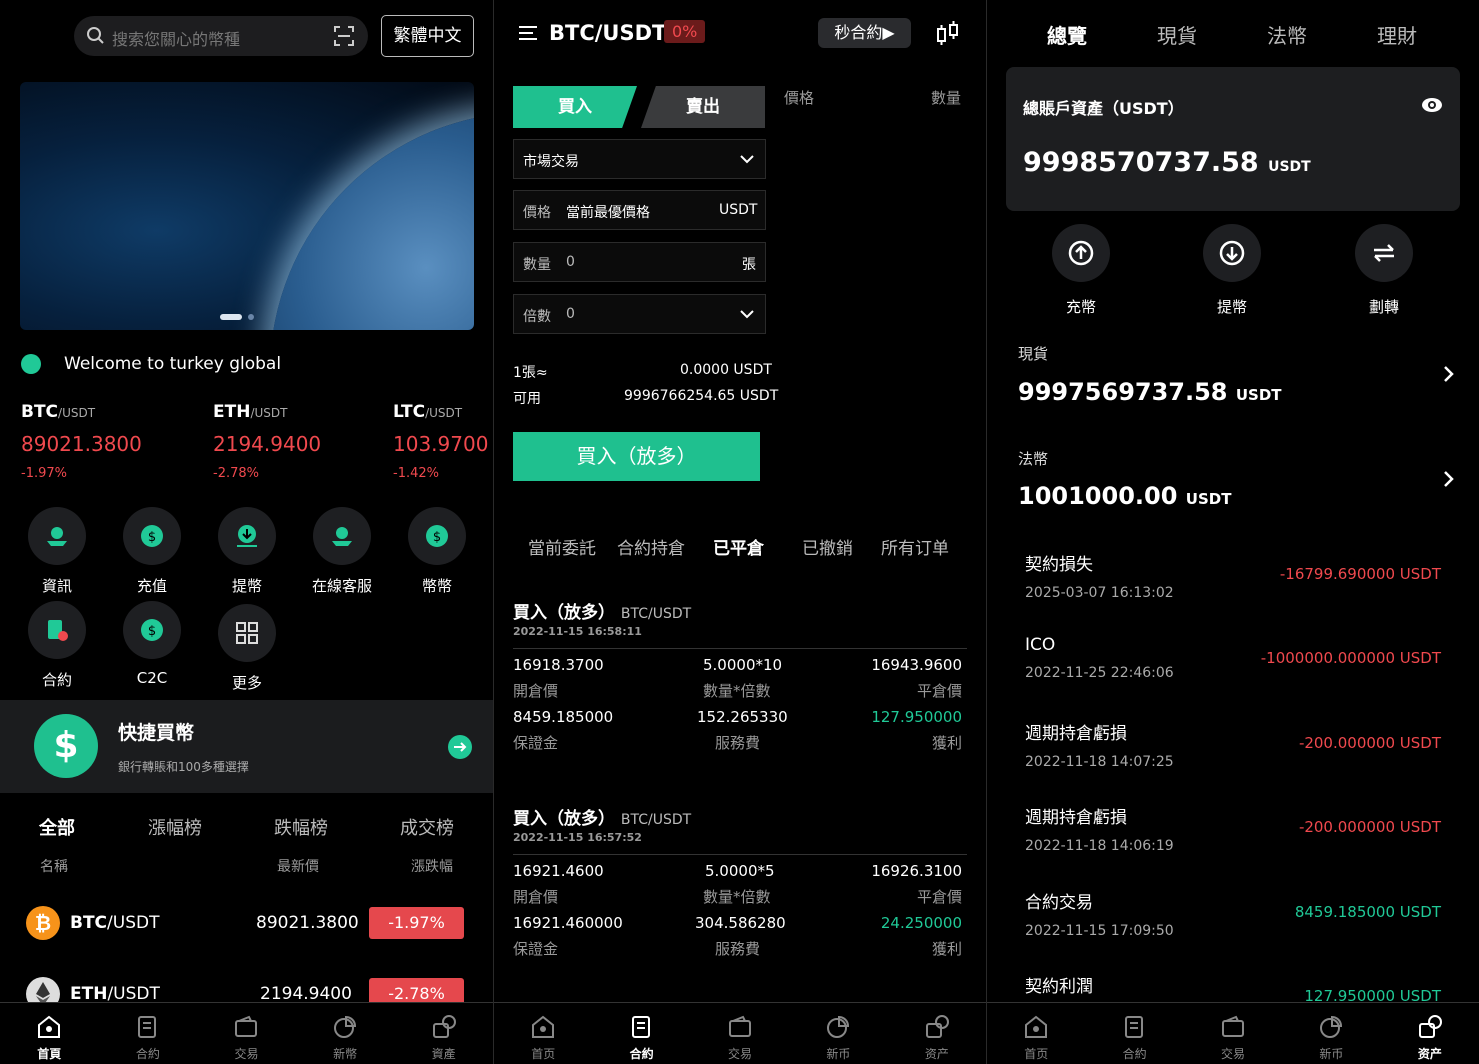 The width and height of the screenshot is (1479, 1064). Describe the element at coordinates (173, 364) in the screenshot. I see `welcome-notice: Welcome to turkey global` at that location.